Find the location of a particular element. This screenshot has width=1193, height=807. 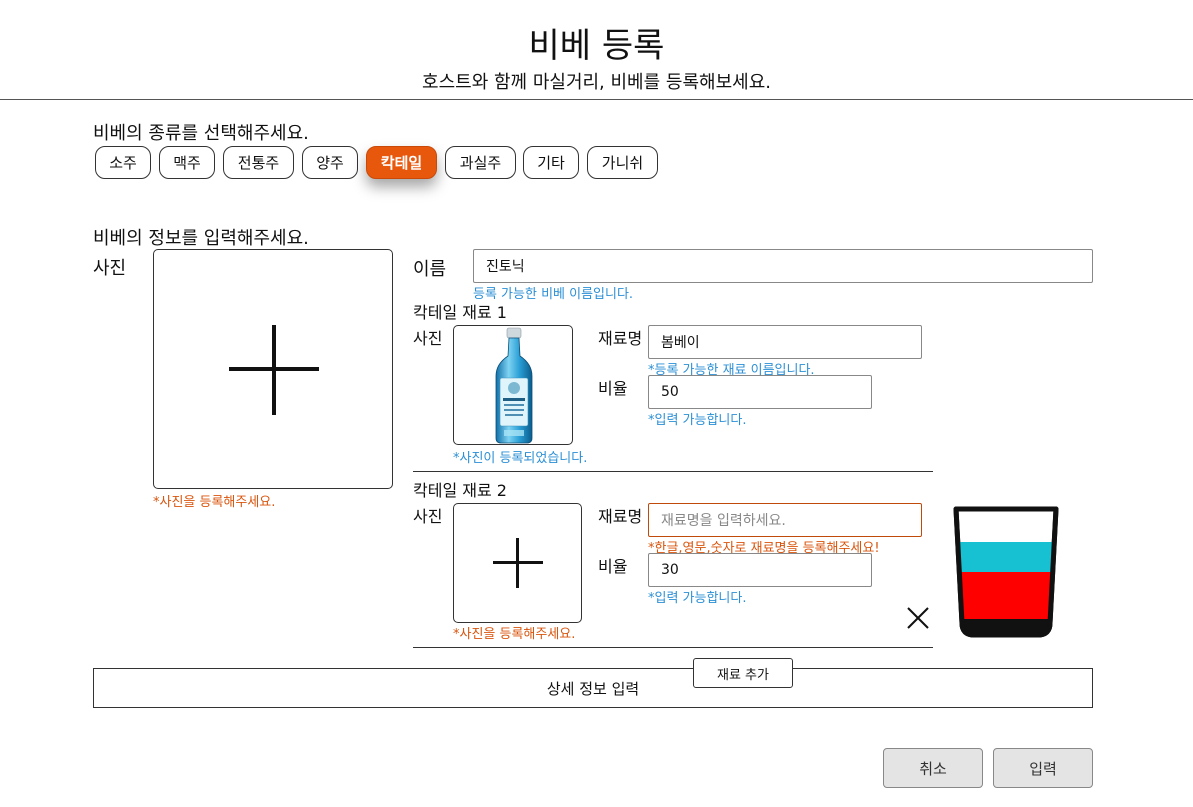

ingredient-1-photo-message: *사진이 등록되었습니다. is located at coordinates (520, 458).